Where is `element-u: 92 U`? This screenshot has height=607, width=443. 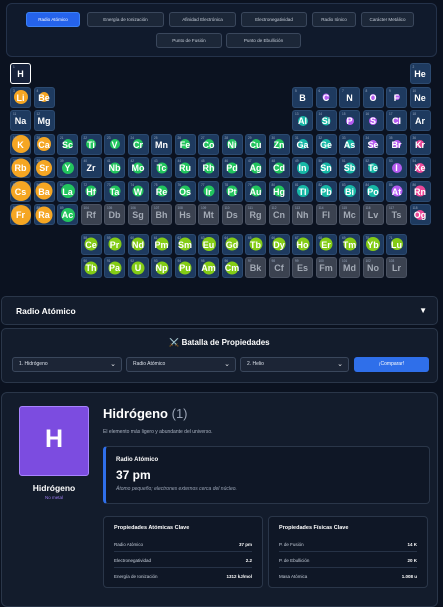
element-u: 92 U is located at coordinates (138, 267).